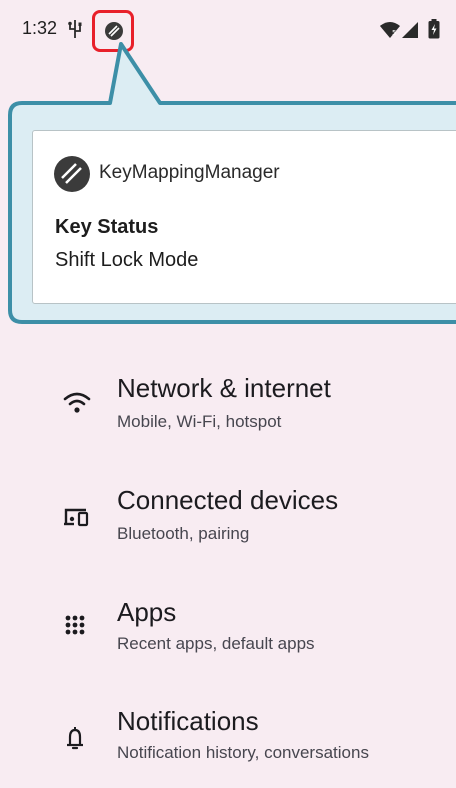 The height and width of the screenshot is (788, 456). Describe the element at coordinates (75, 31) in the screenshot. I see `usb-icon` at that location.